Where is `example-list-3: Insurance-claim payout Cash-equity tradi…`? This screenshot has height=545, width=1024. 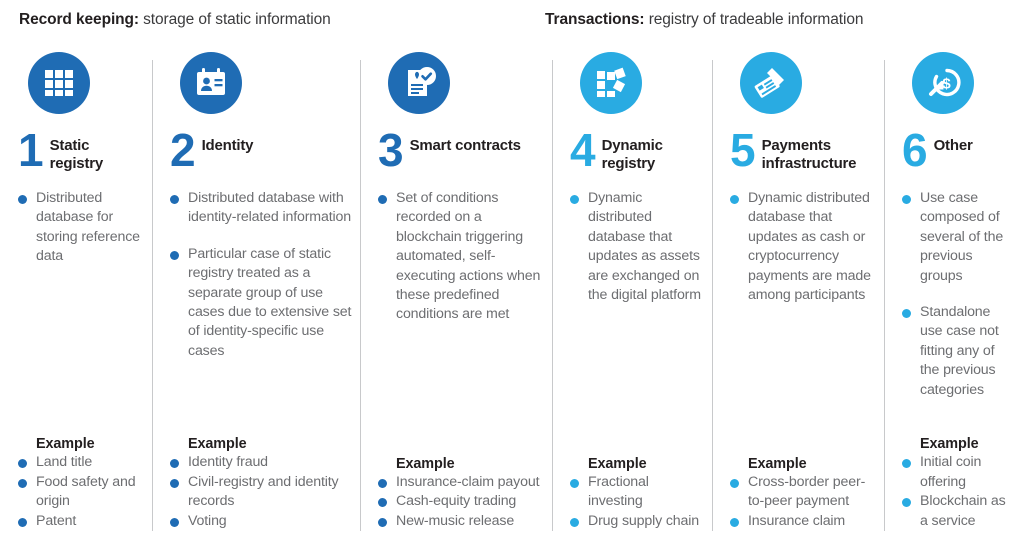
example-list-3: Insurance-claim payout Cash-equity tradi… is located at coordinates (461, 502).